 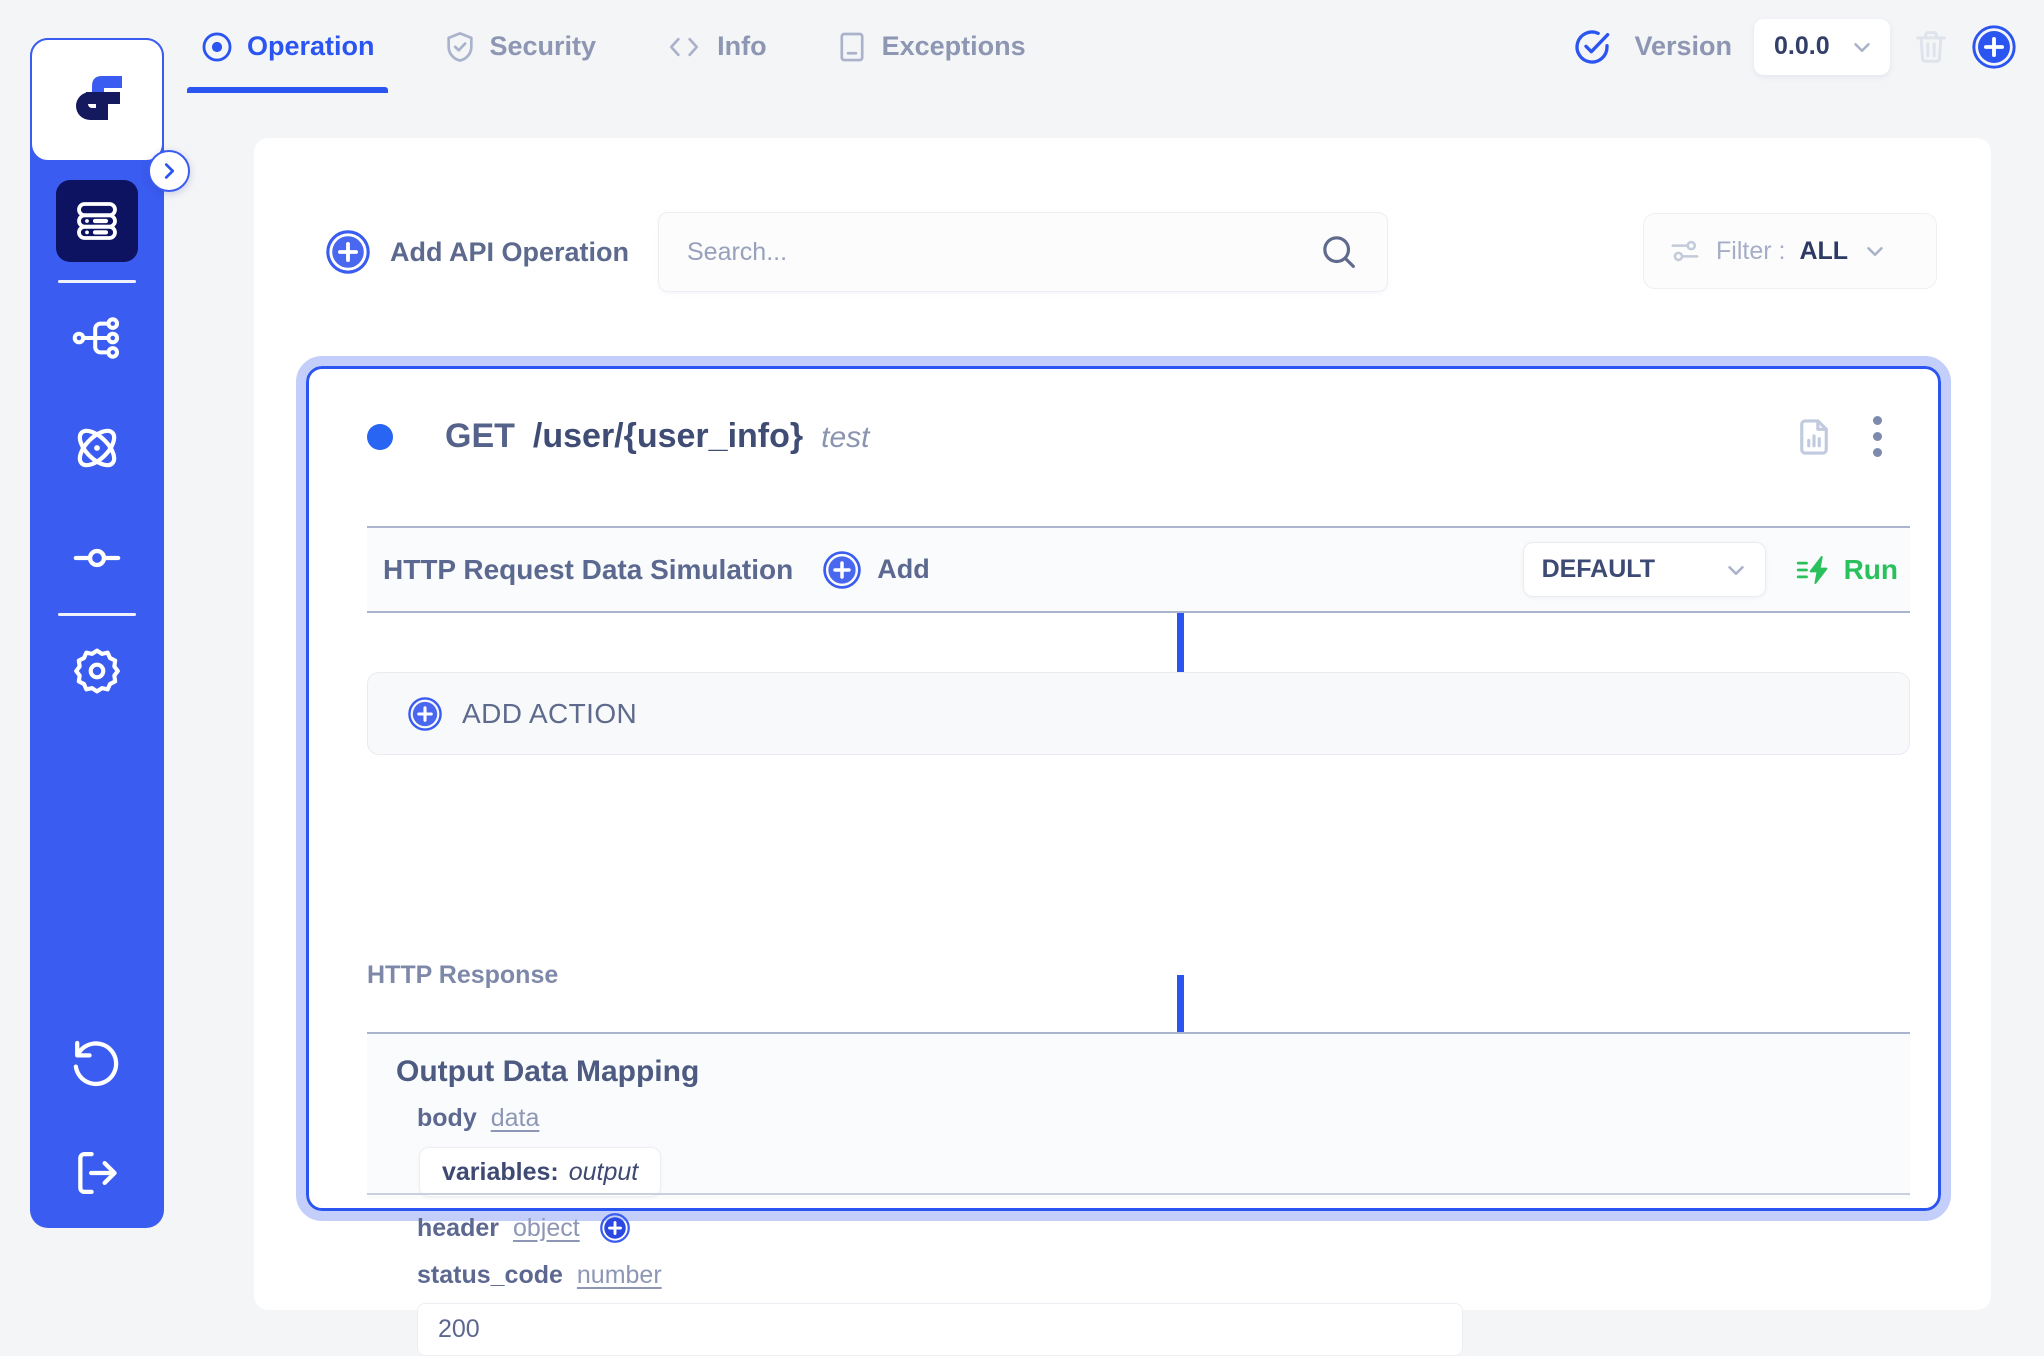 I want to click on database-stack-icon, so click(x=97, y=221).